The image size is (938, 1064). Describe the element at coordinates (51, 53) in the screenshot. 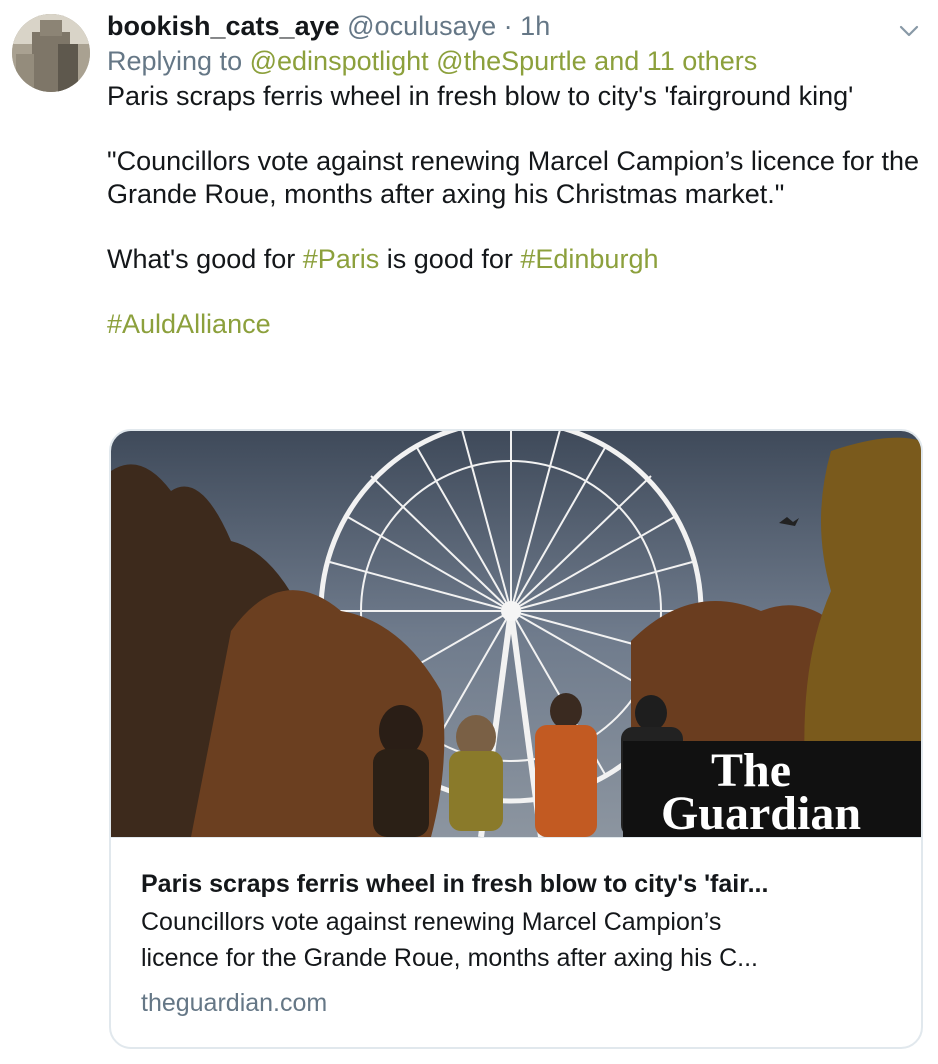

I see `avatar` at that location.